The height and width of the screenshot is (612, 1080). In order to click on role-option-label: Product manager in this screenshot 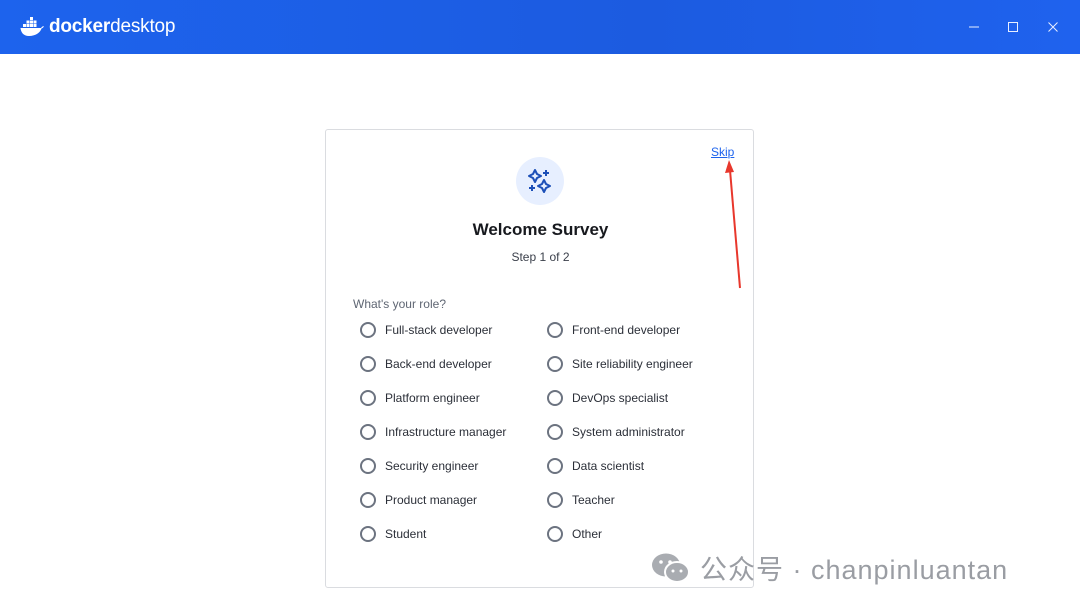, I will do `click(431, 500)`.